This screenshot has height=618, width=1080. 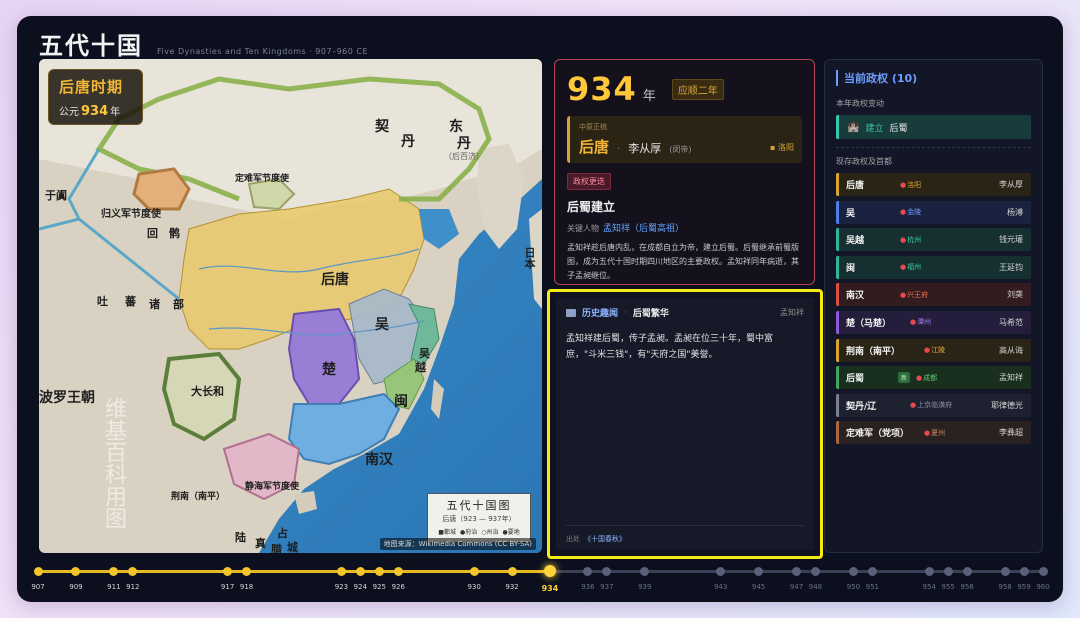 I want to click on regime-ruler: 耶律德光, so click(x=1007, y=405).